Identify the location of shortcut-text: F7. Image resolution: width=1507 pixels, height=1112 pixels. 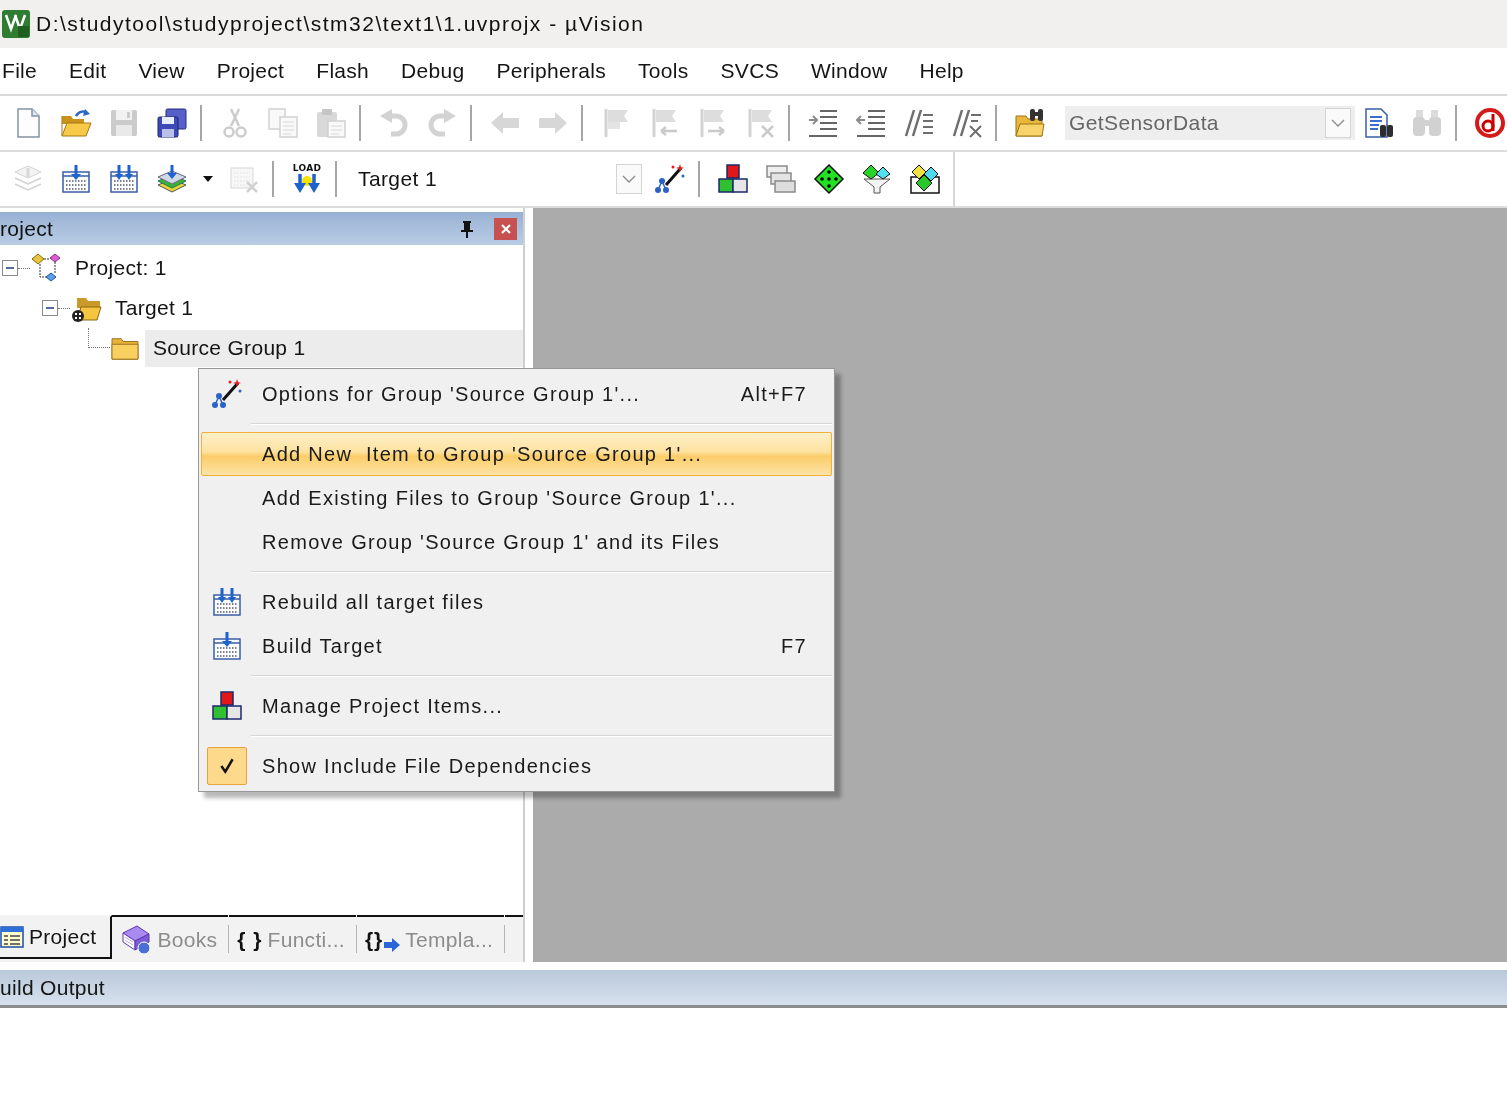
(794, 646).